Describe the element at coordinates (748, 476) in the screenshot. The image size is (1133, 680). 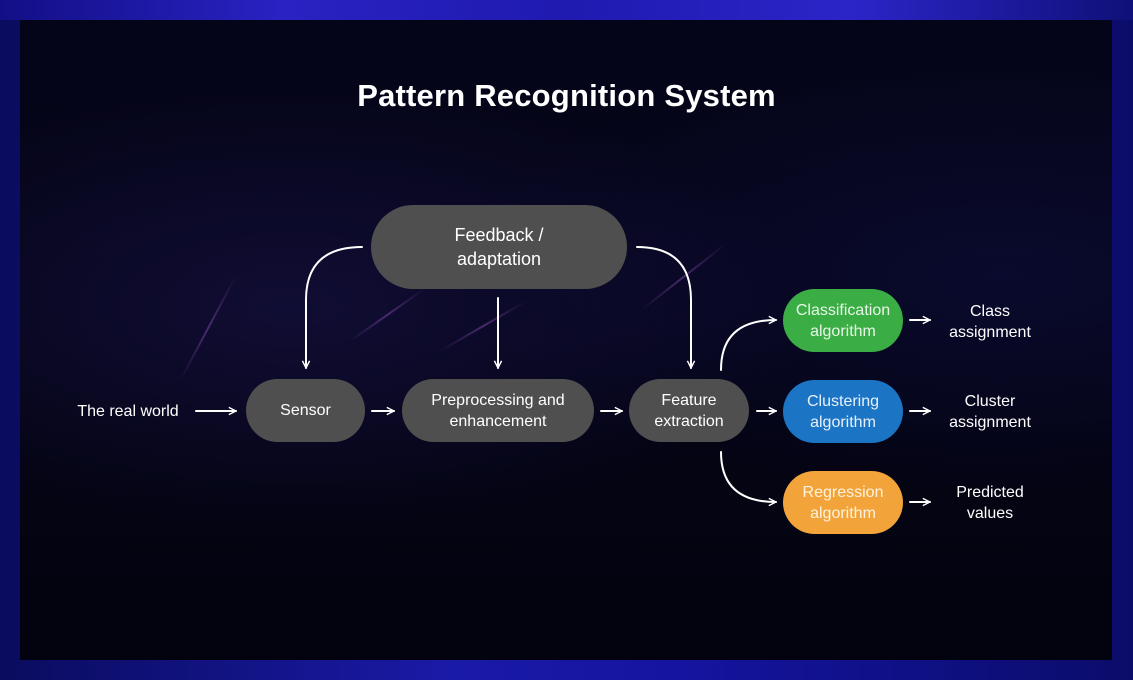
I see `arrow-feature-to-regression` at that location.